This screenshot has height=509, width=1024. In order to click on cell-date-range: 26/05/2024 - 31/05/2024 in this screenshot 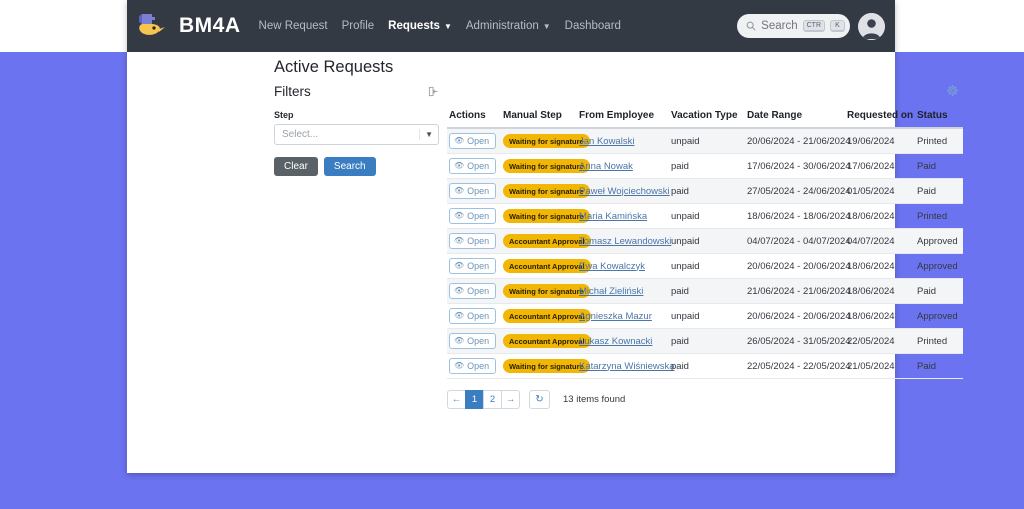, I will do `click(798, 341)`.